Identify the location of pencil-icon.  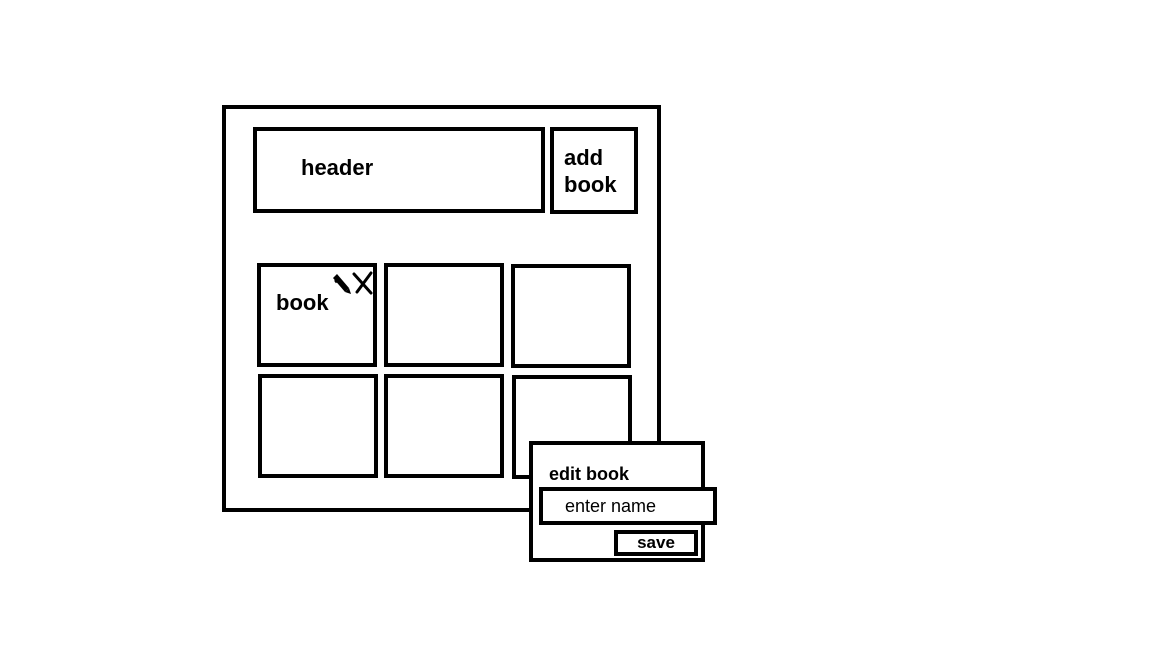
(342, 283).